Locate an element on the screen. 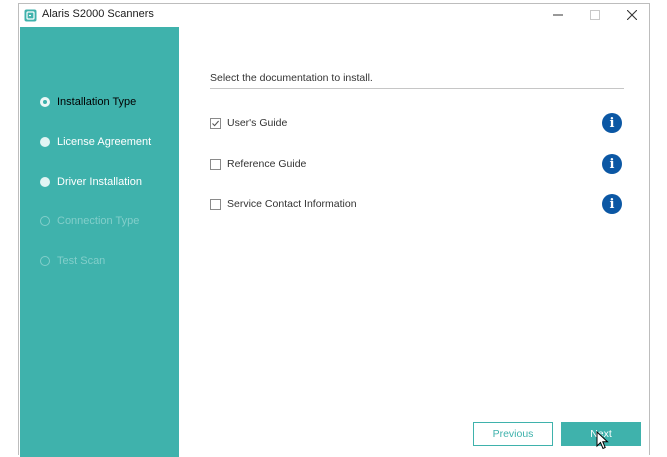  step-label: License Agreement is located at coordinates (104, 142).